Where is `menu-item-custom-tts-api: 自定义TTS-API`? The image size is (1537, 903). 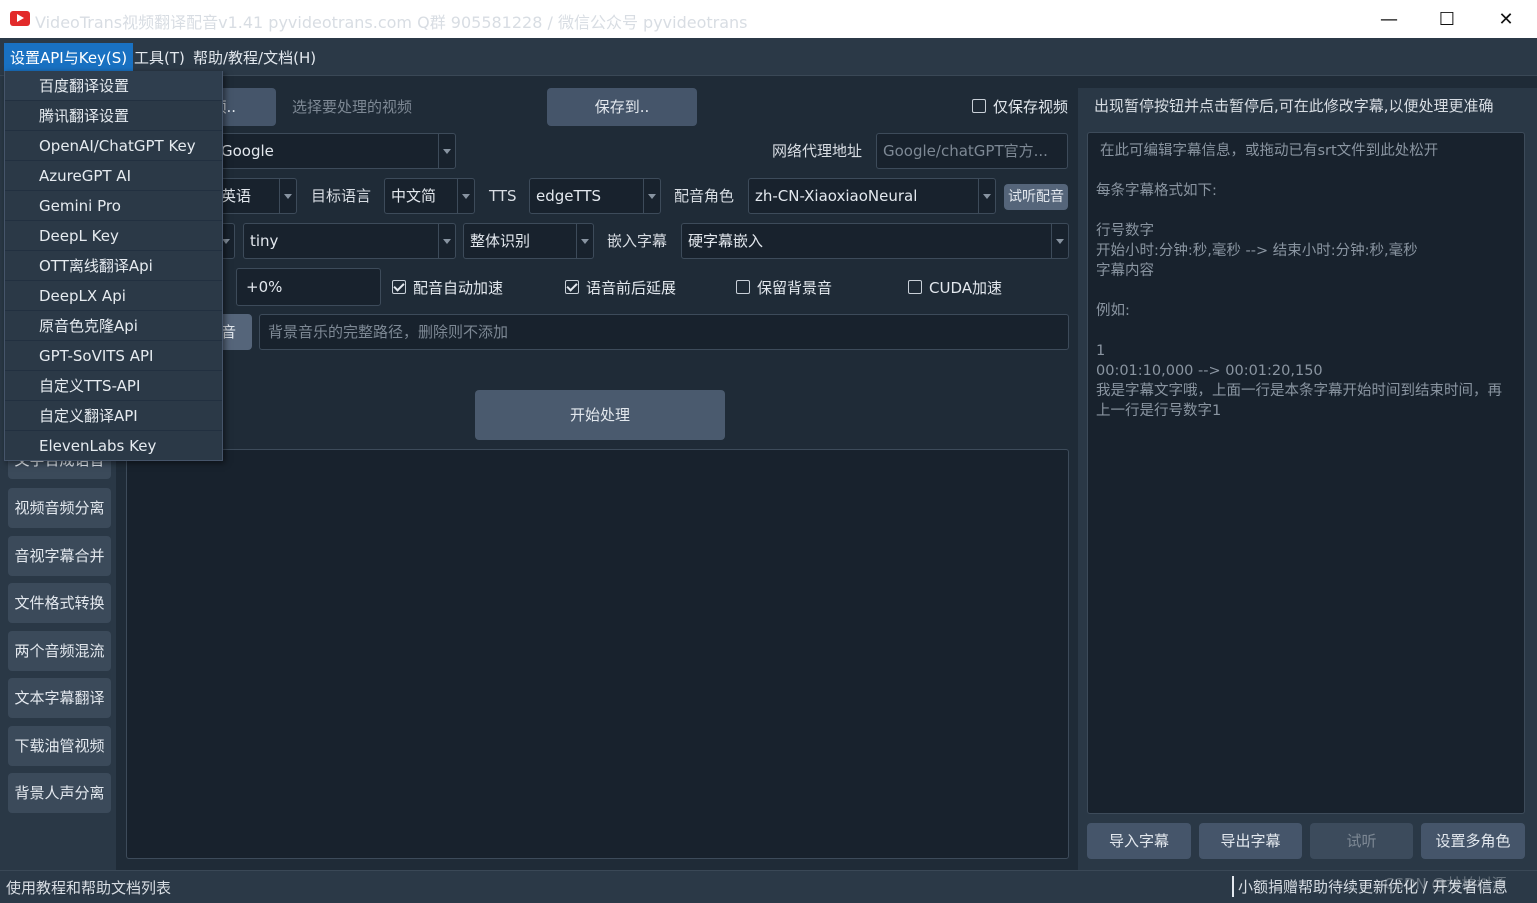
menu-item-custom-tts-api: 自定义TTS-API is located at coordinates (113, 386).